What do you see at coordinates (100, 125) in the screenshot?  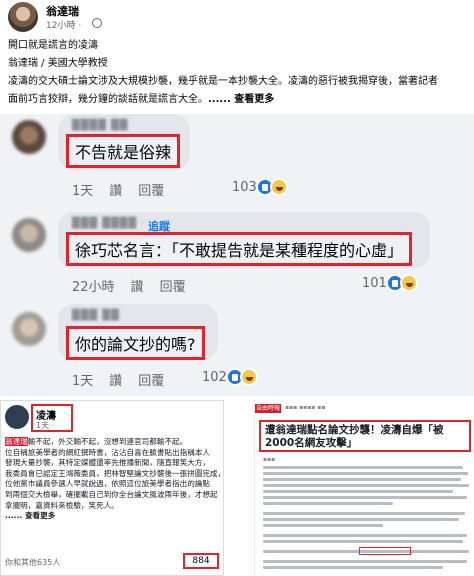 I see `comment-author: ████ ██` at bounding box center [100, 125].